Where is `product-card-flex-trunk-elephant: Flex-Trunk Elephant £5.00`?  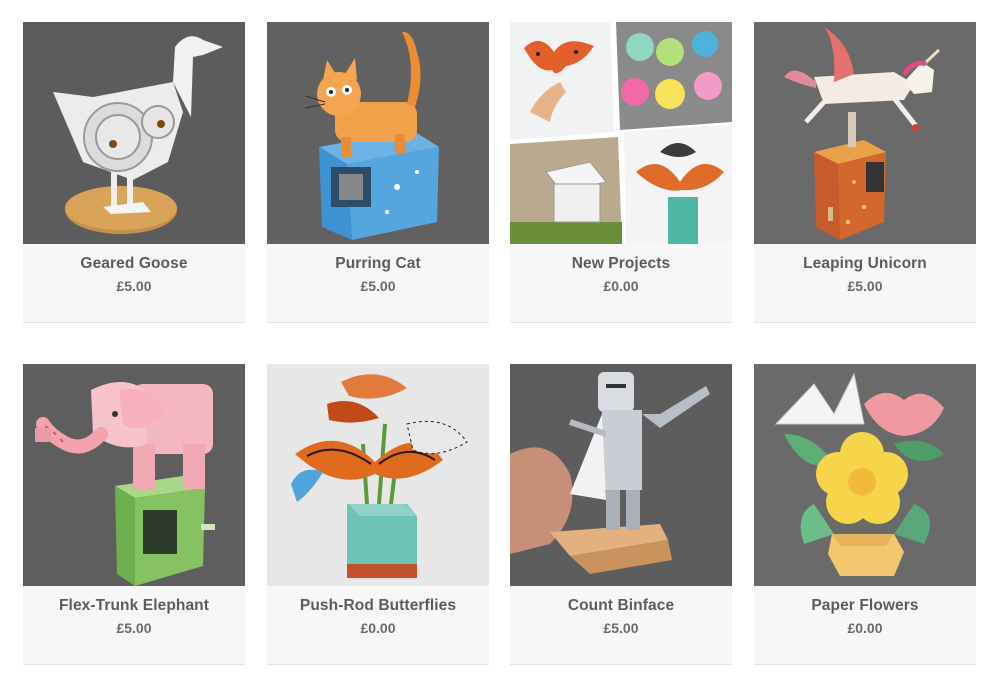 product-card-flex-trunk-elephant: Flex-Trunk Elephant £5.00 is located at coordinates (134, 514).